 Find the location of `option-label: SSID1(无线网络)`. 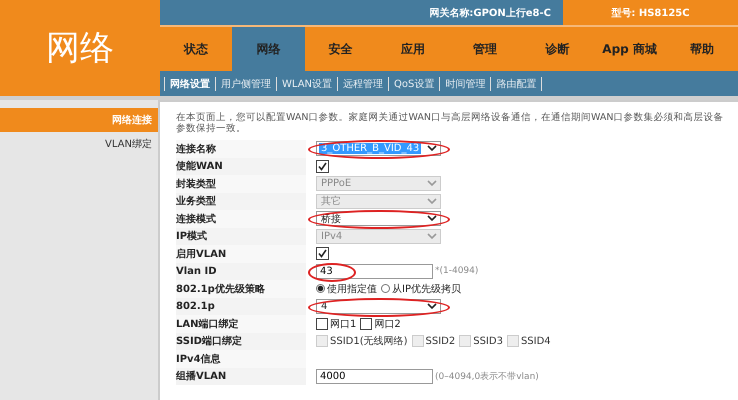

option-label: SSID1(无线网络) is located at coordinates (369, 341).